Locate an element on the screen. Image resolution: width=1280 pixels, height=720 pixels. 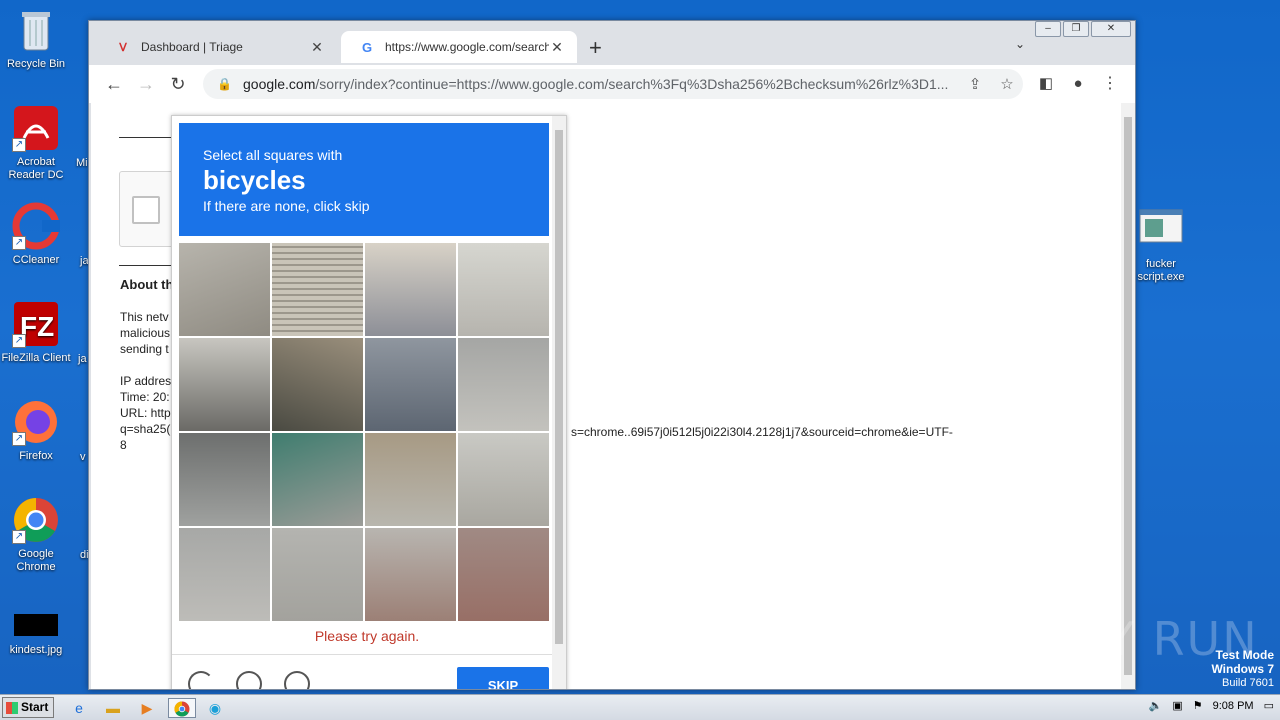
chrome-taskbar-icon is located at coordinates (182, 708).